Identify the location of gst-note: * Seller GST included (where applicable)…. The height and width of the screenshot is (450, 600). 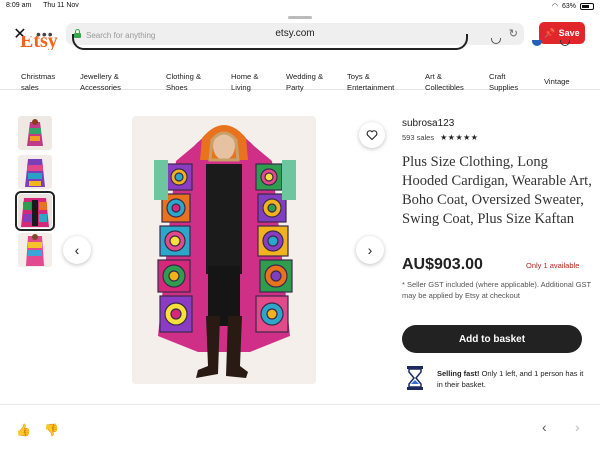
(496, 290).